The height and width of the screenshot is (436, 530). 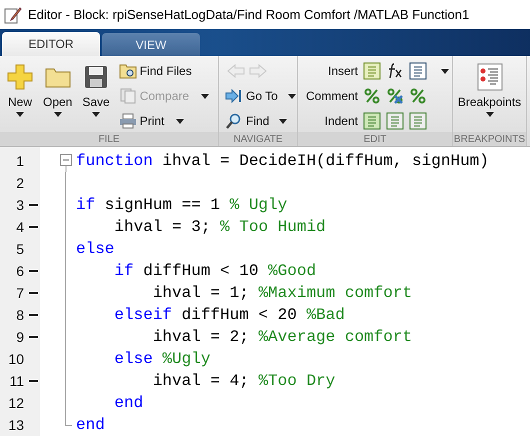 What do you see at coordinates (220, 227) in the screenshot?
I see `code-line: ihval = 3; % Too Humid` at bounding box center [220, 227].